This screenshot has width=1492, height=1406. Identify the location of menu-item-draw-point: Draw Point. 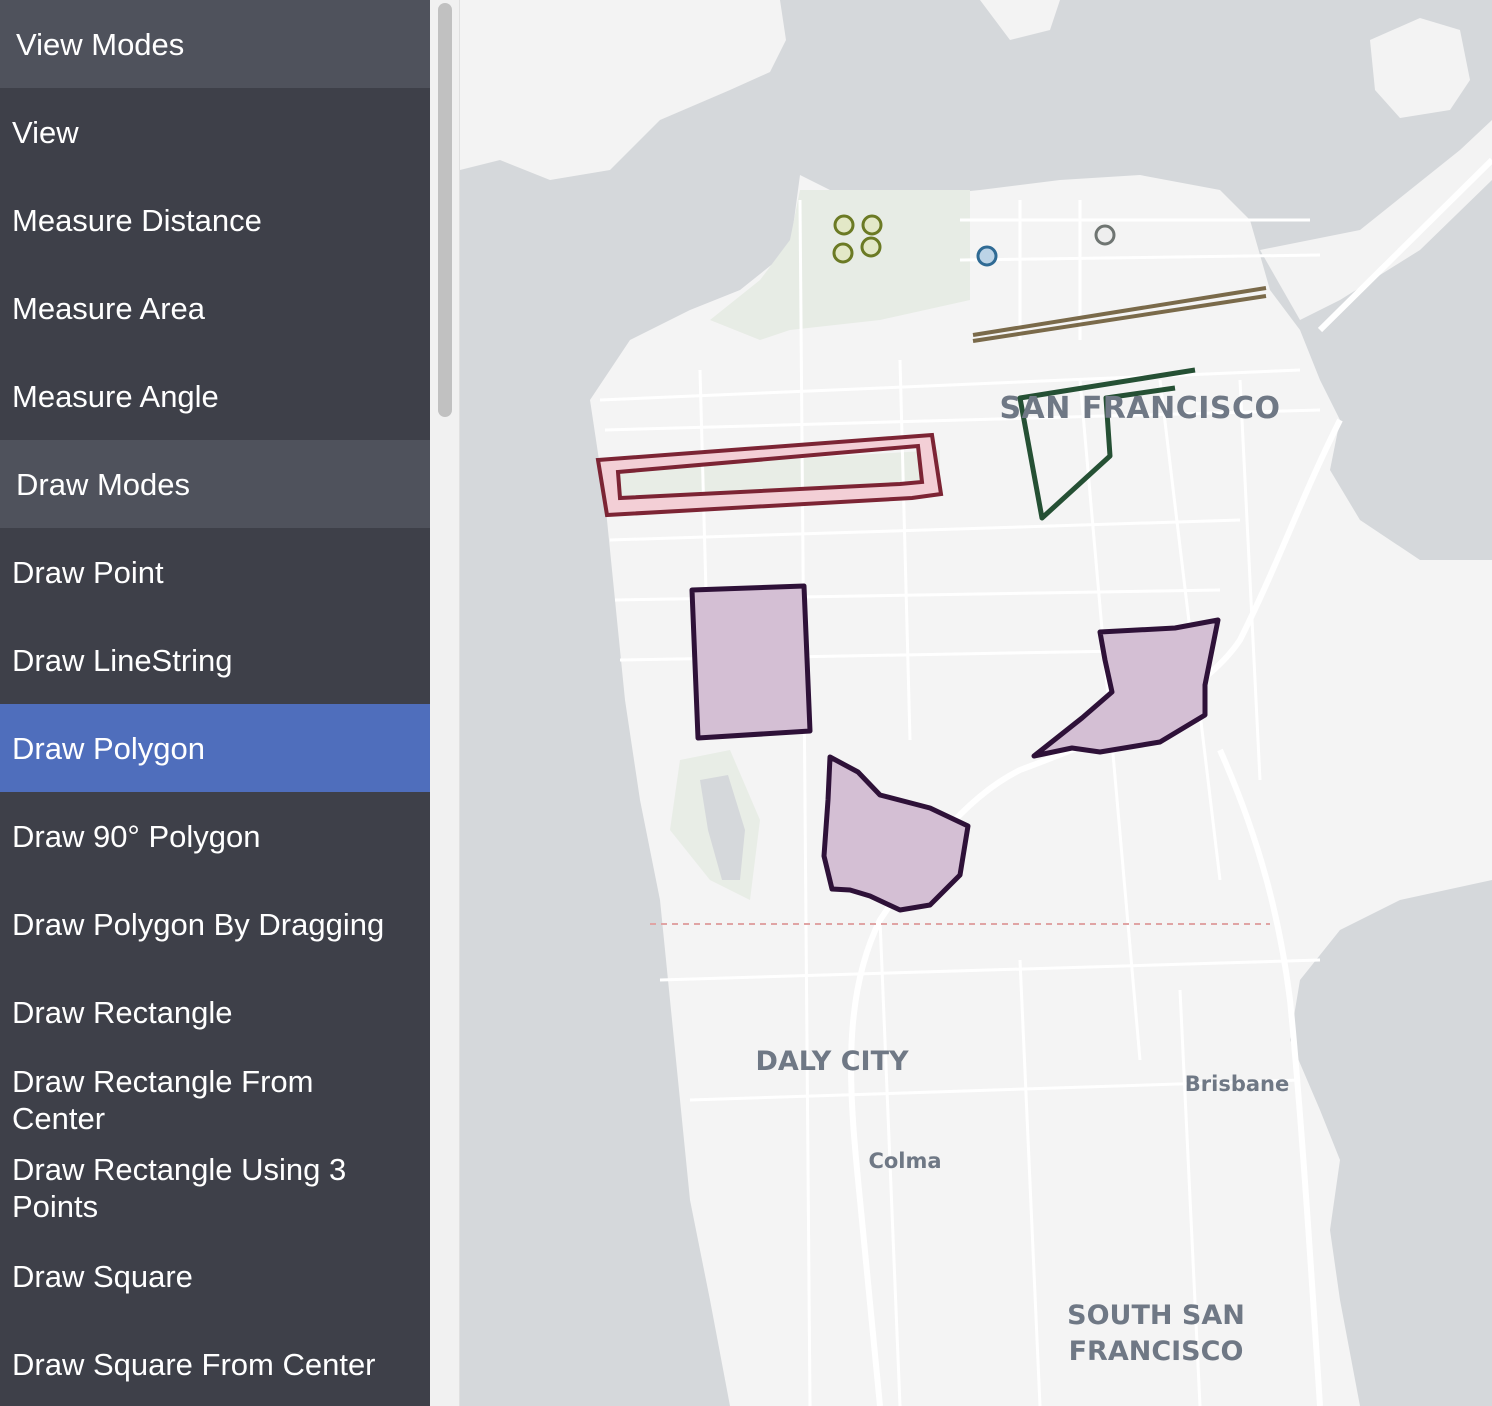
(215, 572).